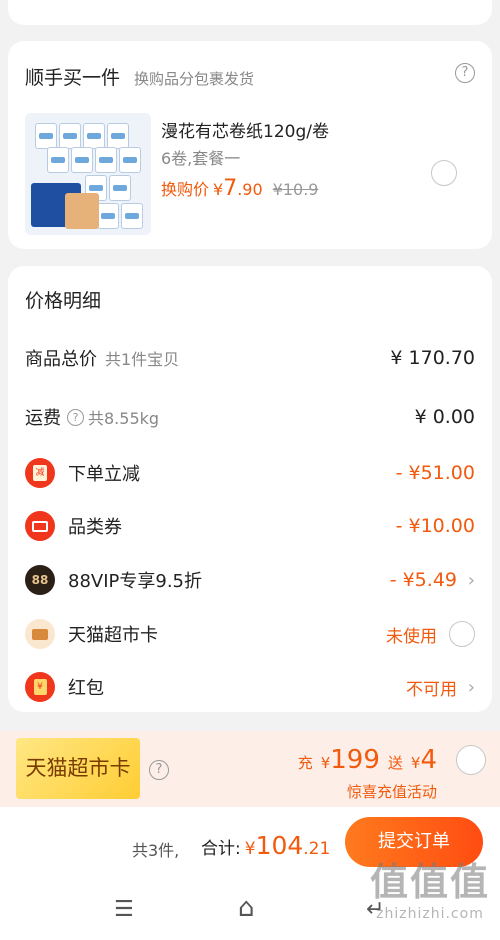  What do you see at coordinates (250, 687) in the screenshot?
I see `row-hongbao: ¥ 红包 不可用 ›` at bounding box center [250, 687].